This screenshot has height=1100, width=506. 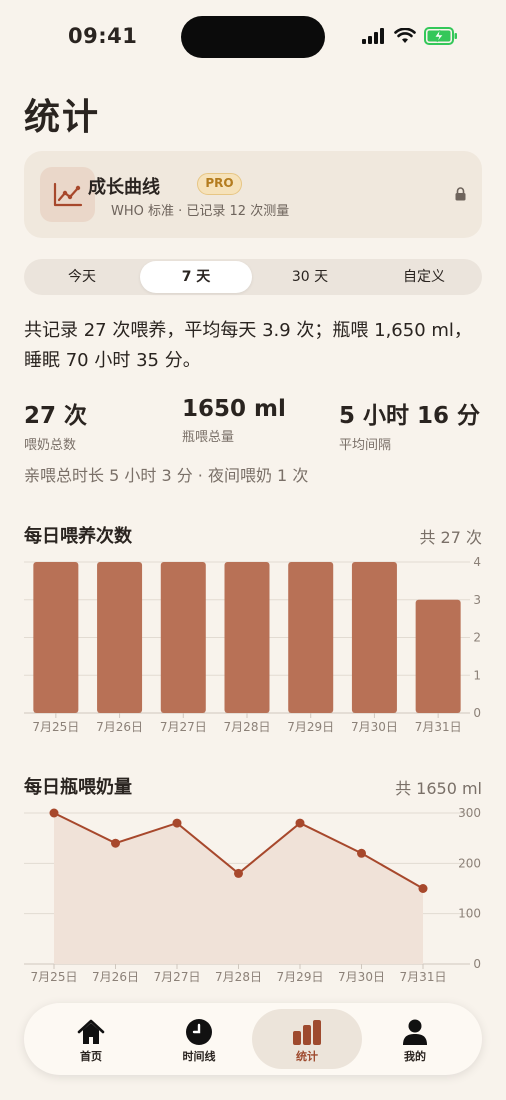 I want to click on stat-label: 瓶喂总量, so click(x=208, y=437).